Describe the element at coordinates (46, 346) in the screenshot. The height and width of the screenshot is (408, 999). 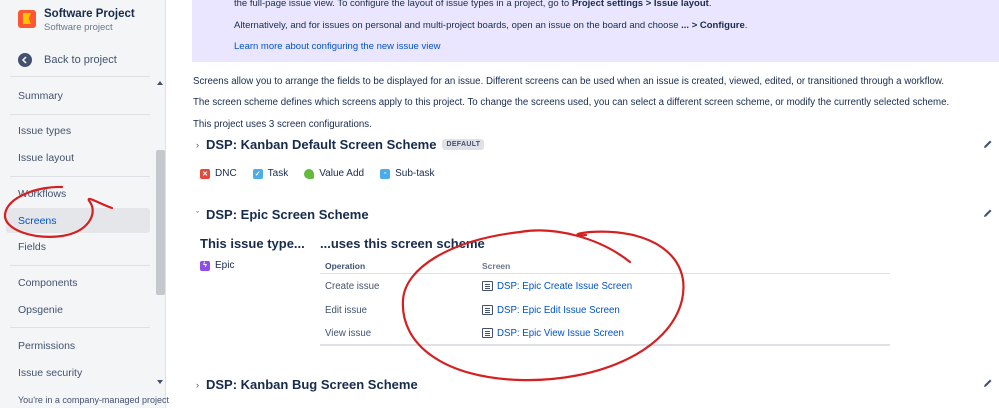
I see `sidebar-item-permissions: Permissions` at that location.